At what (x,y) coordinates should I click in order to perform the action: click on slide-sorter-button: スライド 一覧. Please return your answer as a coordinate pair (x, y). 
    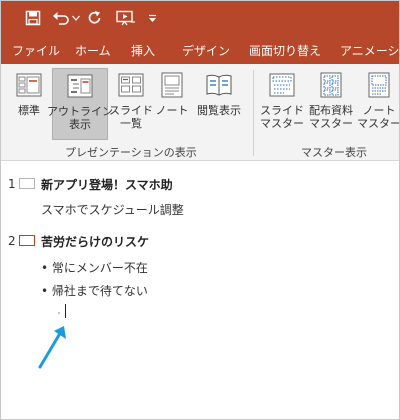
    Looking at the image, I should click on (131, 104).